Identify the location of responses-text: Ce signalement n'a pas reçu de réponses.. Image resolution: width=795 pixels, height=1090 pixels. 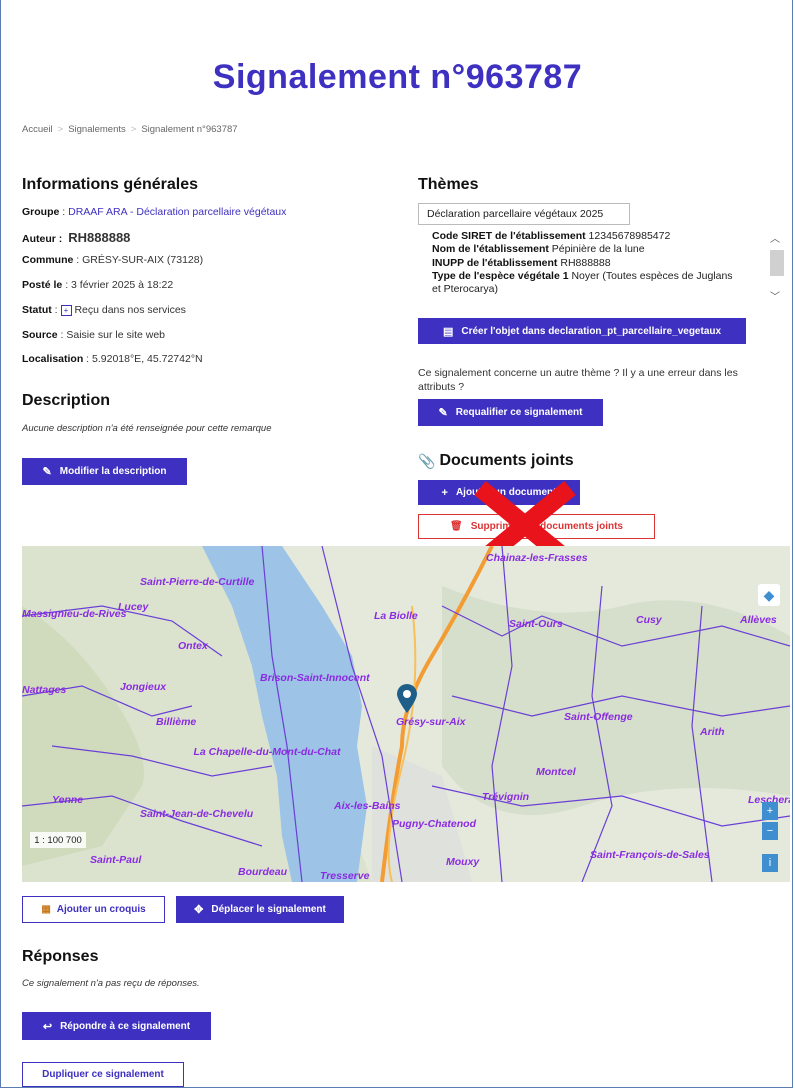
(111, 983).